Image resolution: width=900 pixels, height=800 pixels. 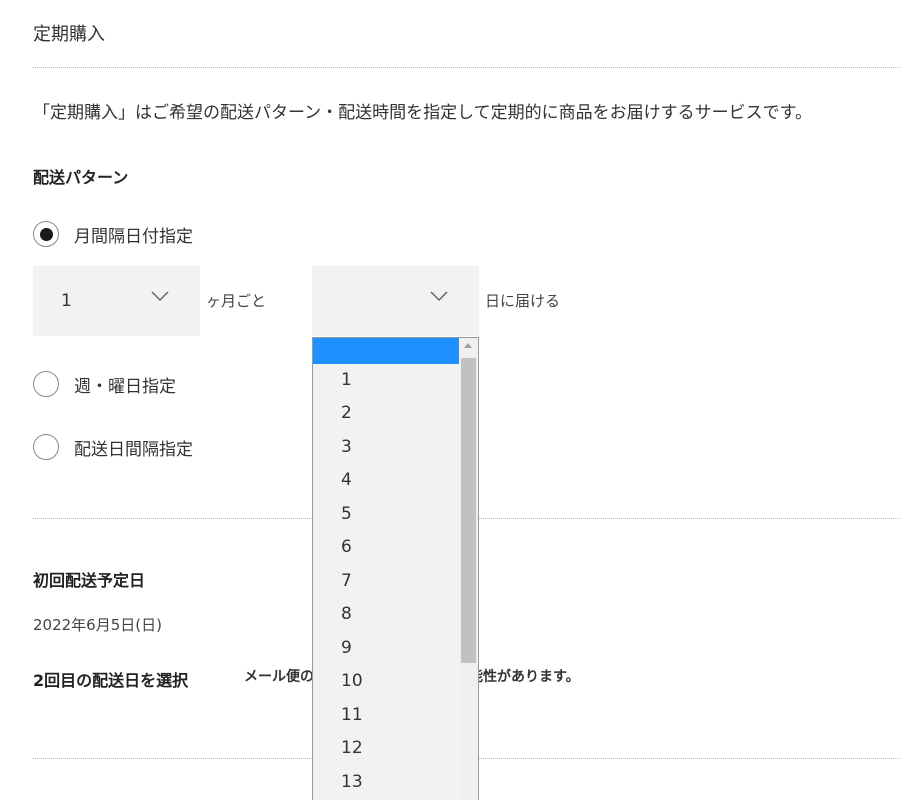 I want to click on day-select, so click(x=395, y=301).